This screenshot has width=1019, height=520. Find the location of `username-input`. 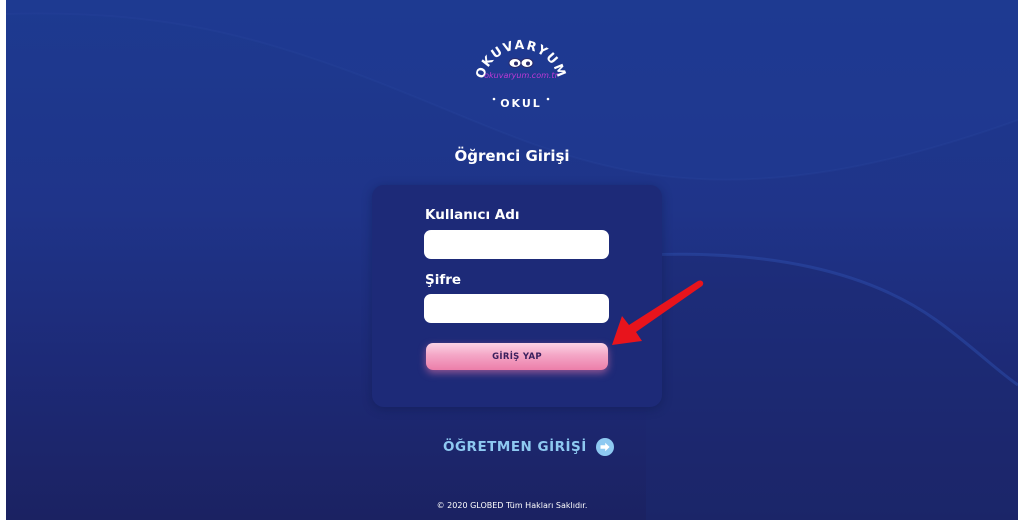

username-input is located at coordinates (516, 244).